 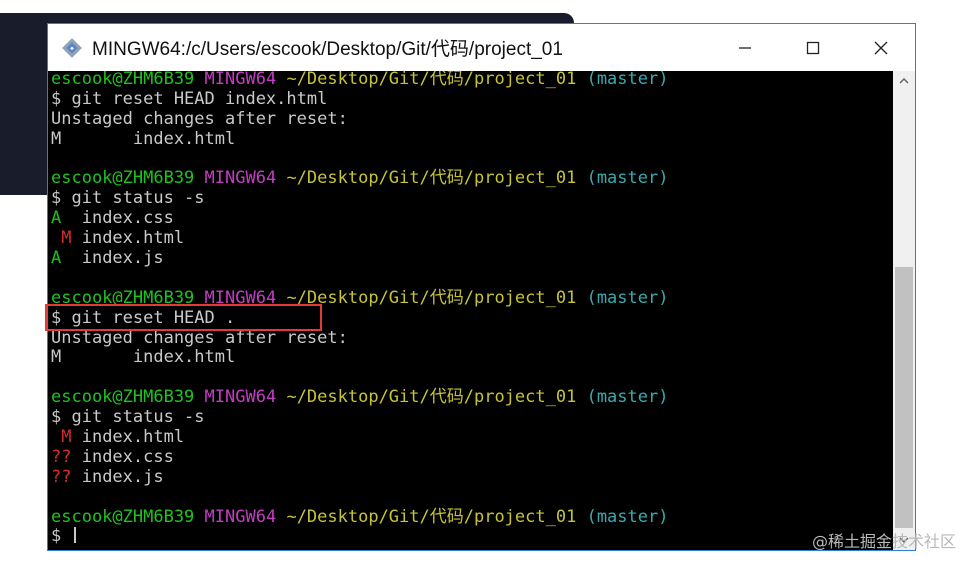 What do you see at coordinates (883, 541) in the screenshot?
I see `watermark: @稀土掘金技术社区` at bounding box center [883, 541].